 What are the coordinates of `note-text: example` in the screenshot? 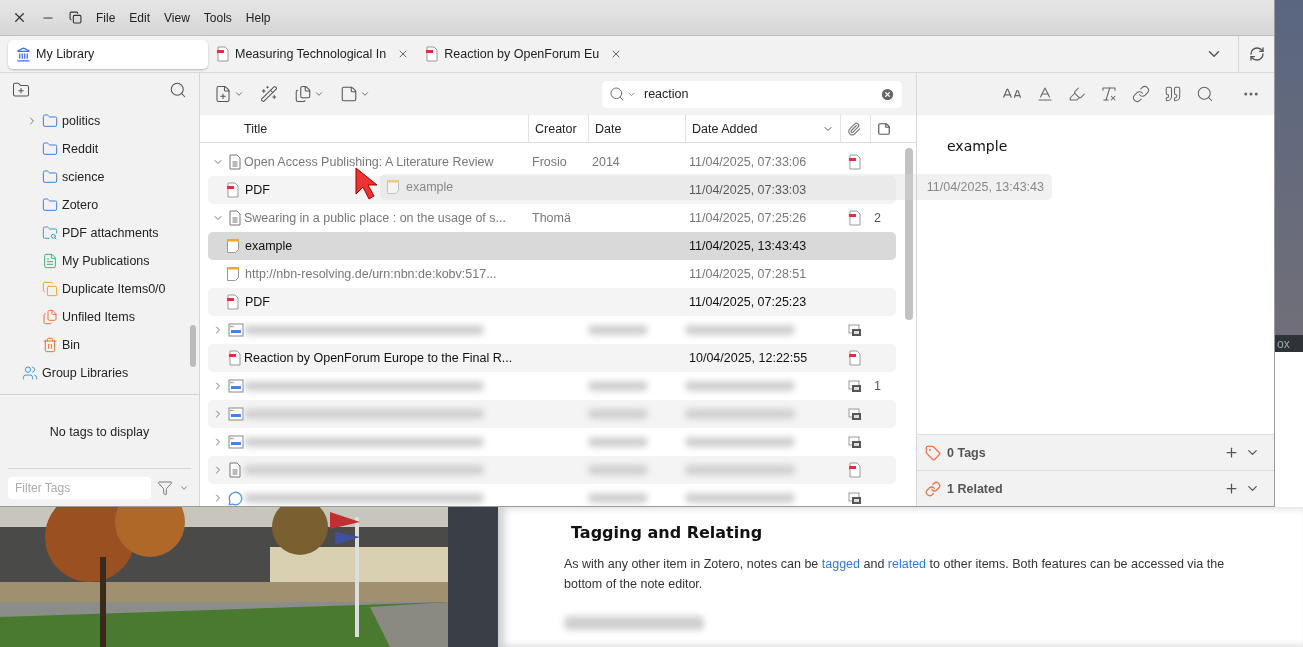 It's located at (977, 146).